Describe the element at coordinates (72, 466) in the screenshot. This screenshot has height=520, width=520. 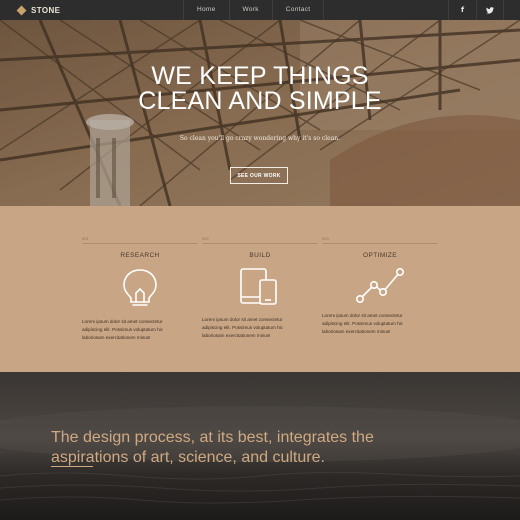
I see `quote-underline` at that location.